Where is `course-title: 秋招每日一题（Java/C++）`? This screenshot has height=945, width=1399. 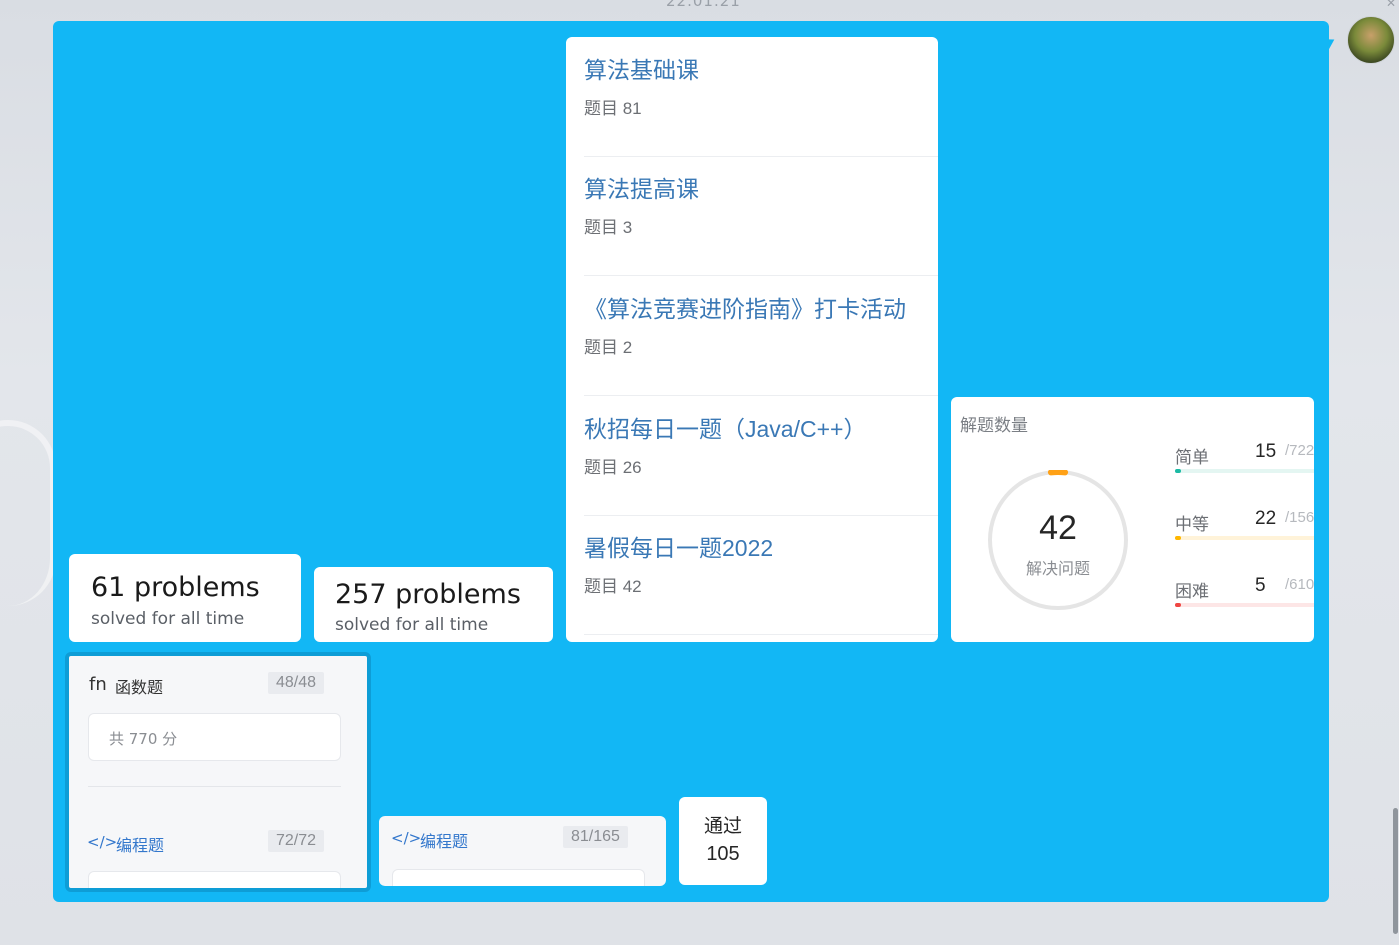 course-title: 秋招每日一题（Java/C++） is located at coordinates (725, 427).